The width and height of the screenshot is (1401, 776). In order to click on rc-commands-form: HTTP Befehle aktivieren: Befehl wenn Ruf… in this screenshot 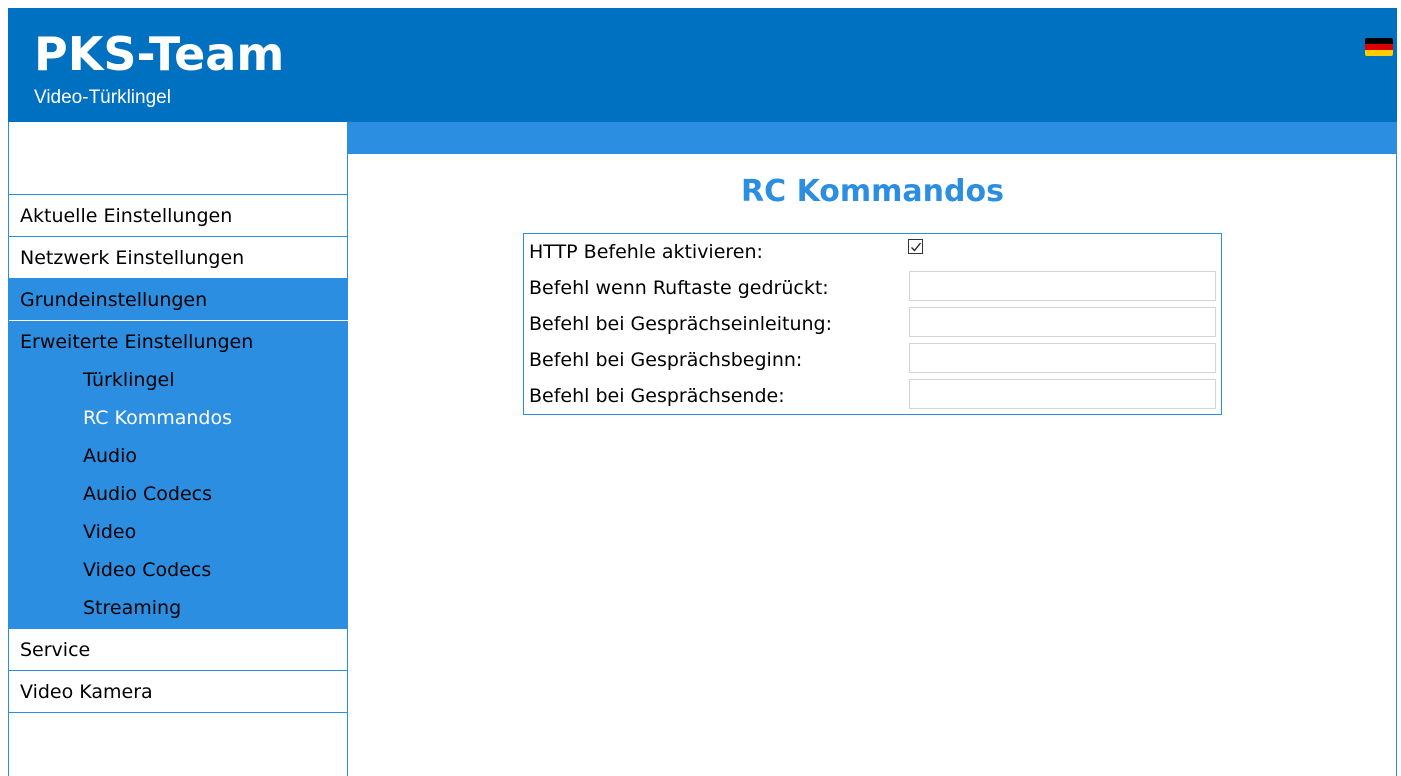, I will do `click(872, 324)`.